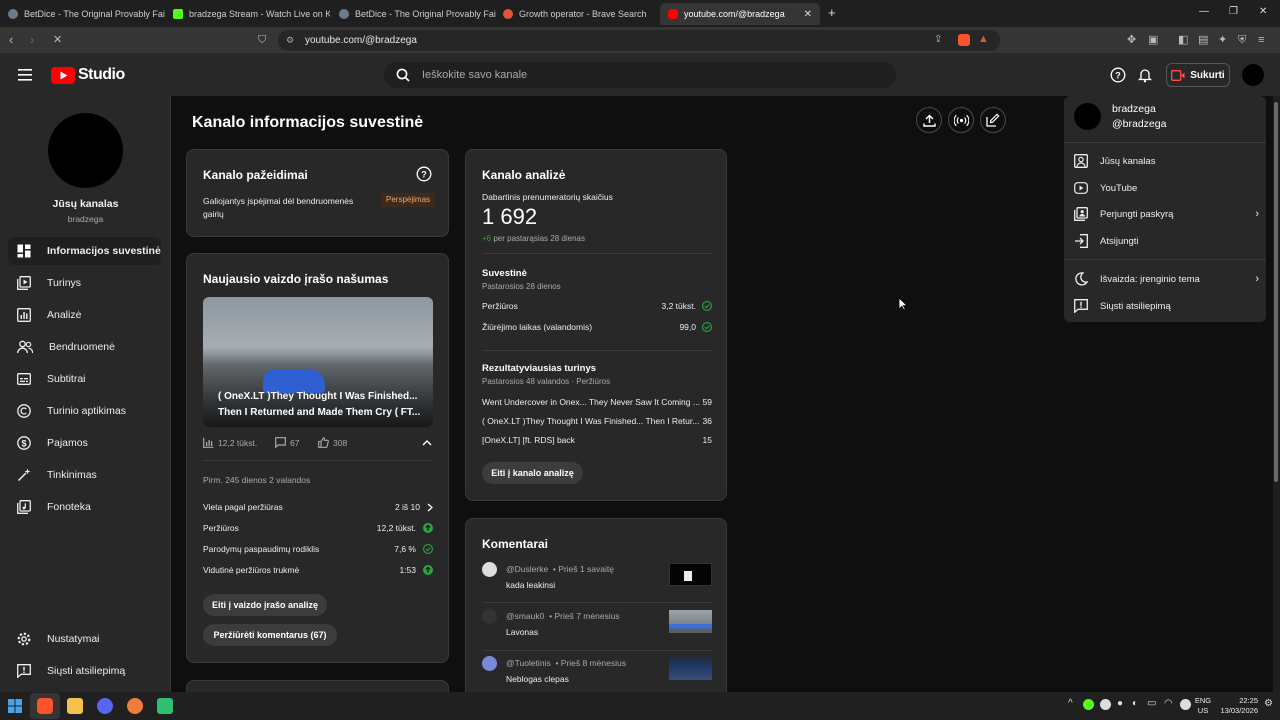 Image resolution: width=1280 pixels, height=720 pixels. I want to click on notification-center-icon: ⚙, so click(1268, 703).